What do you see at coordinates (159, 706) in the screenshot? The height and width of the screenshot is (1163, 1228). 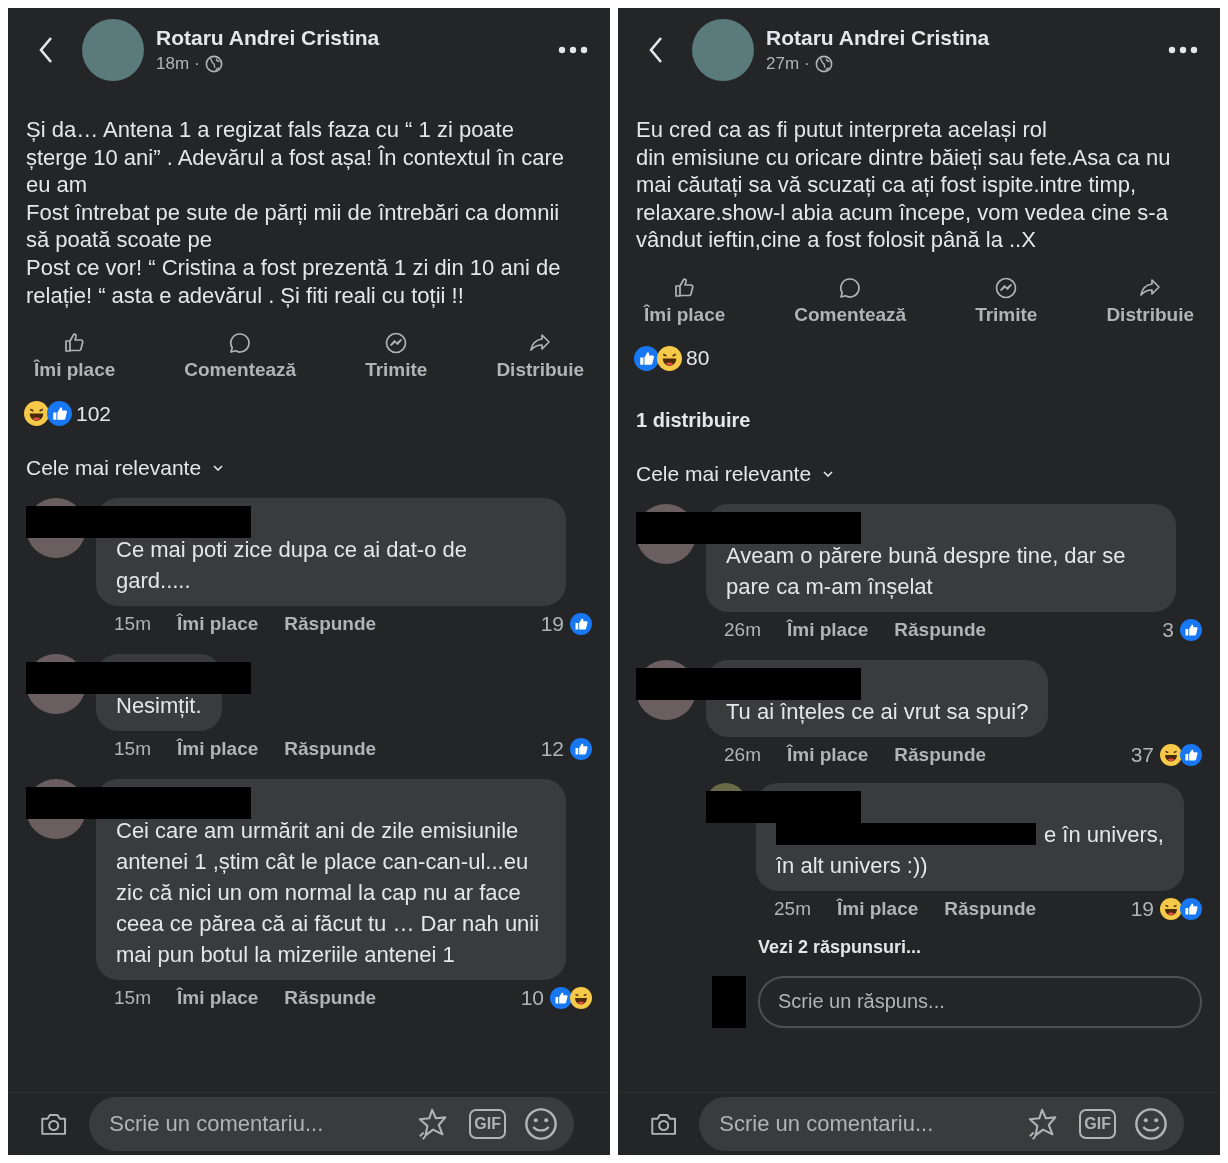 I see `comment-text: Nesimțit.` at bounding box center [159, 706].